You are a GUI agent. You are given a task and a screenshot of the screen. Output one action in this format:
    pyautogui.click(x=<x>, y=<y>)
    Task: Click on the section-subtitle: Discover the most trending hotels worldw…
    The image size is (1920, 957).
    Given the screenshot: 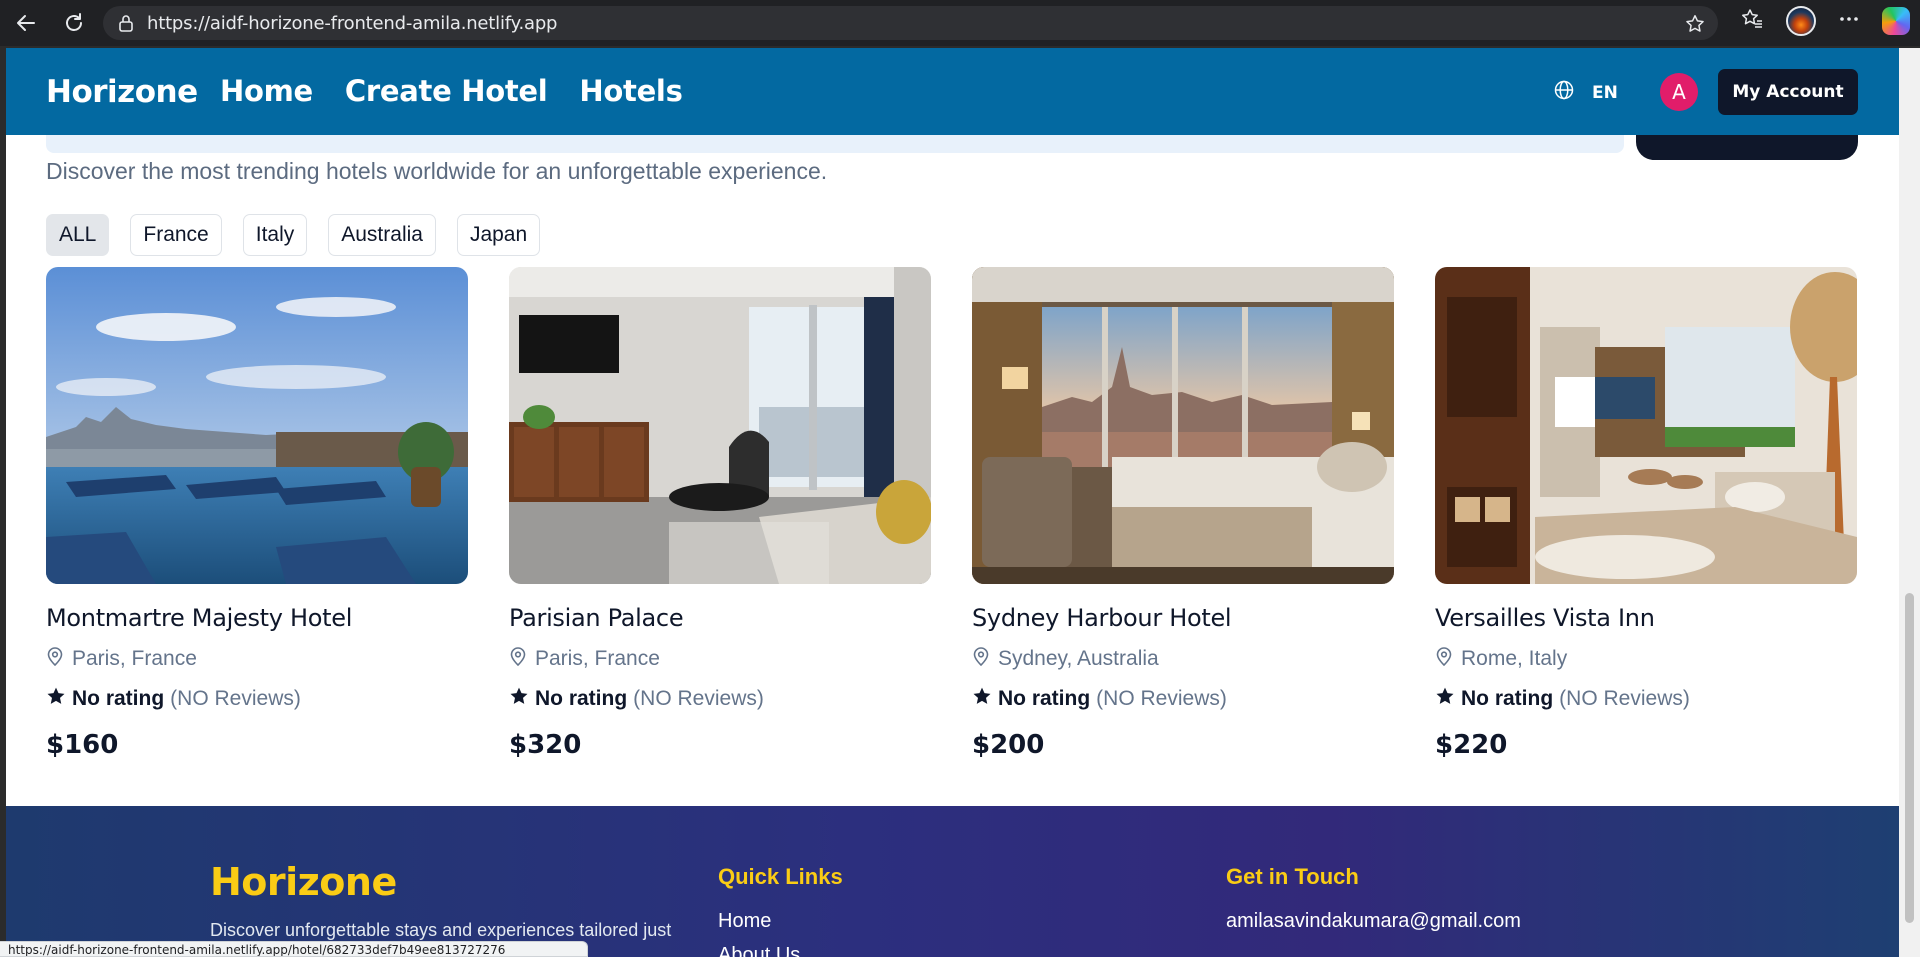 What is the action you would take?
    pyautogui.click(x=437, y=171)
    